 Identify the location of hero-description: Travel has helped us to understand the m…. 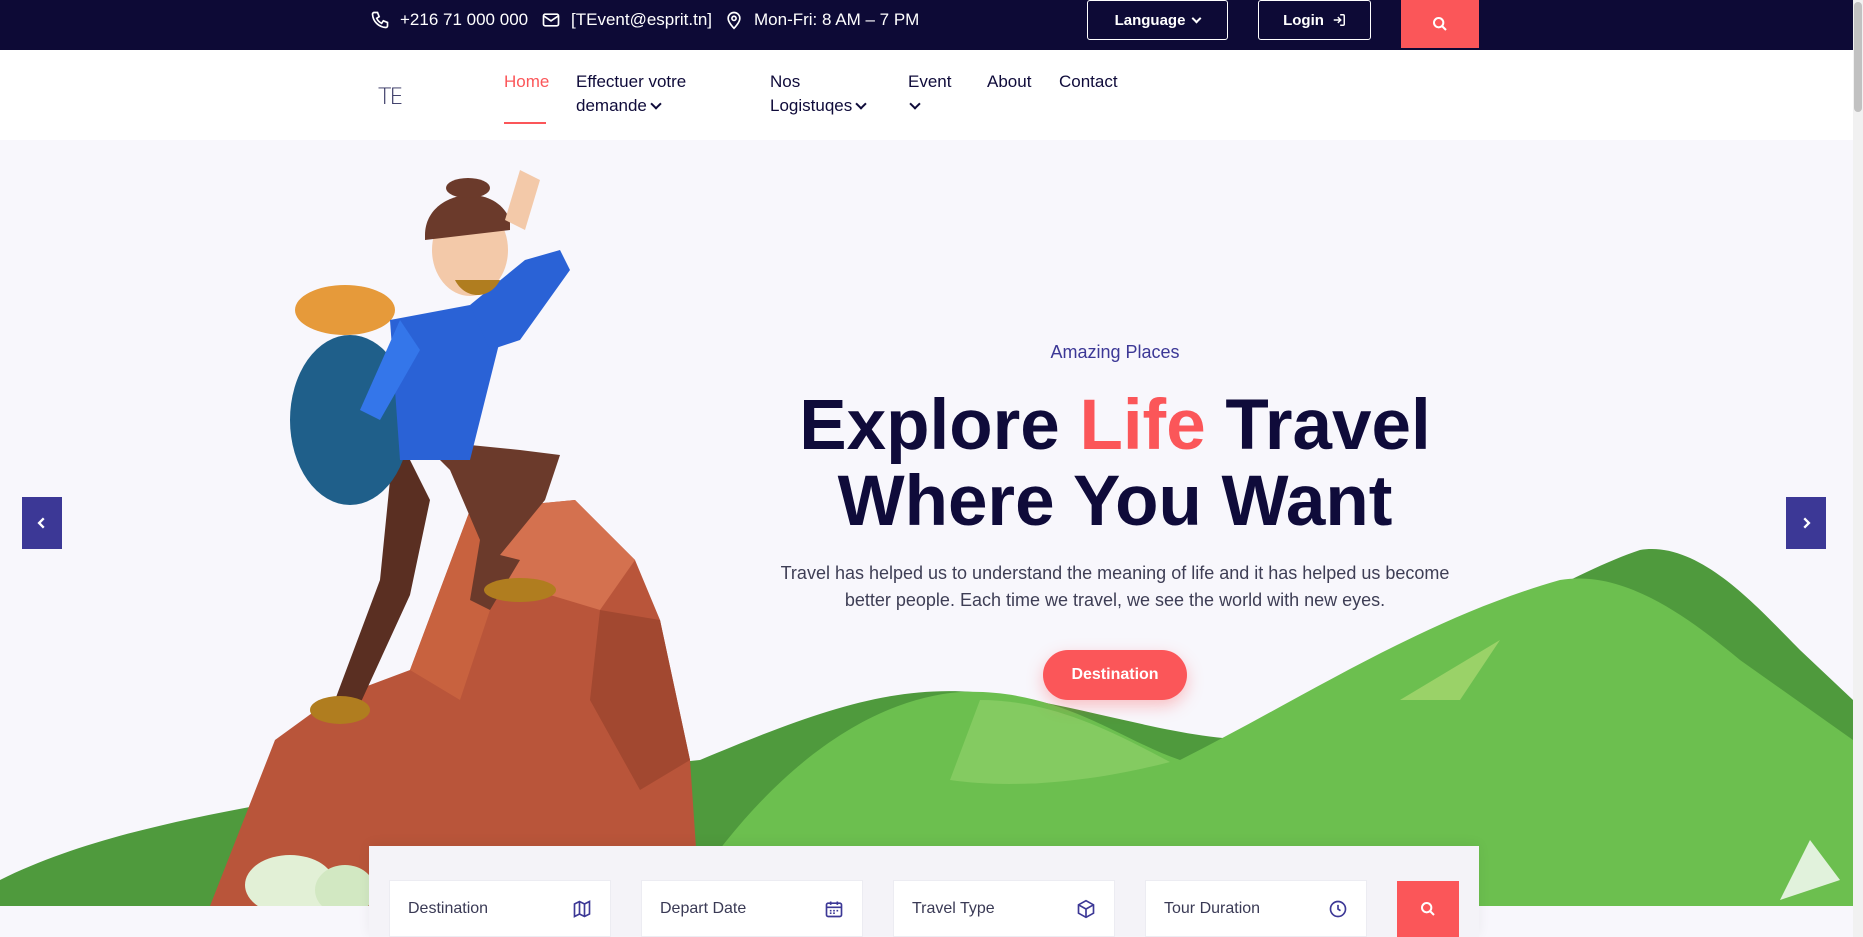
(1115, 586).